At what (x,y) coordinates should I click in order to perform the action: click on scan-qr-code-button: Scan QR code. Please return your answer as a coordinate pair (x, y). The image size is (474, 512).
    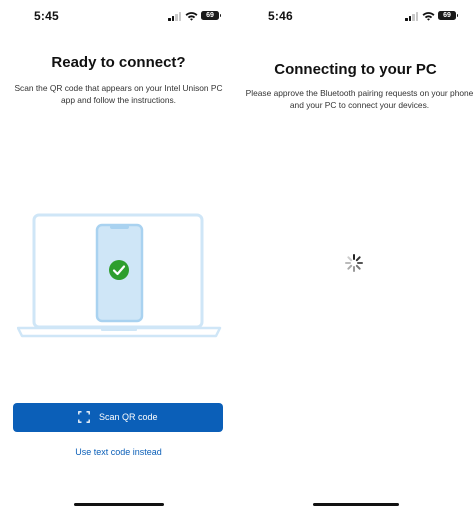
    Looking at the image, I should click on (118, 417).